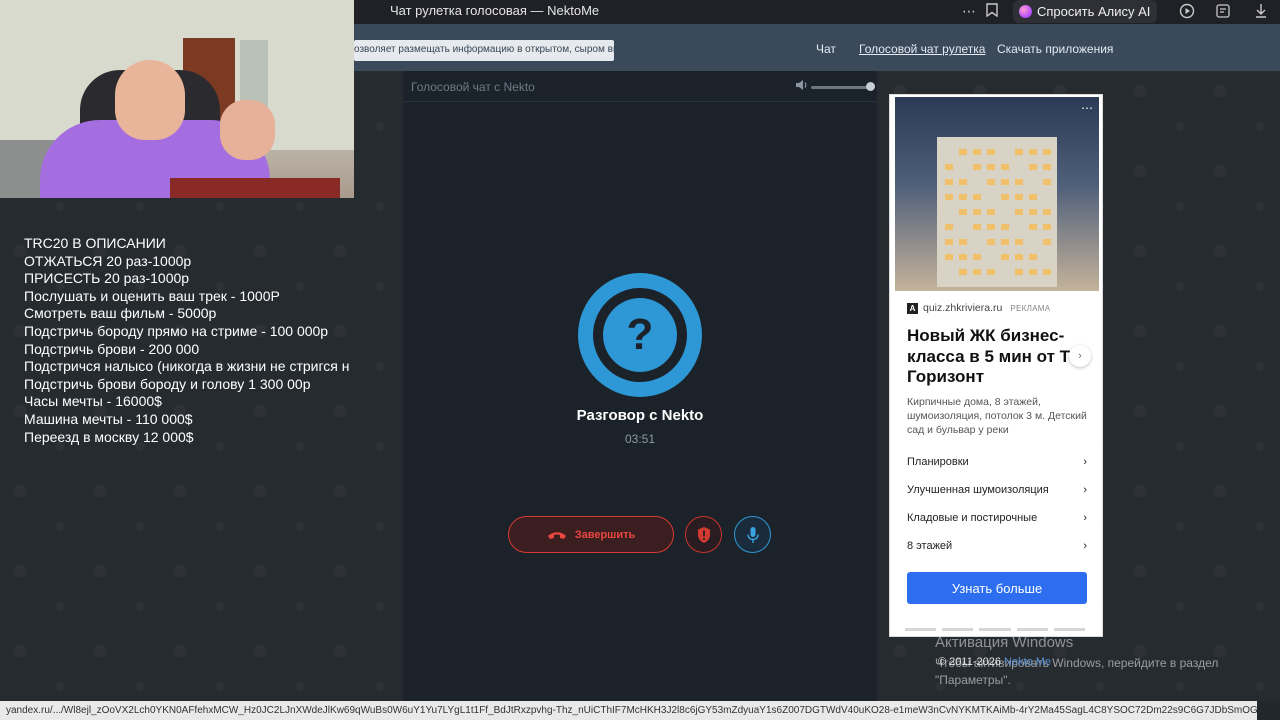  Describe the element at coordinates (963, 308) in the screenshot. I see `ad-source-domain: quiz.zhkriviera.ru` at that location.